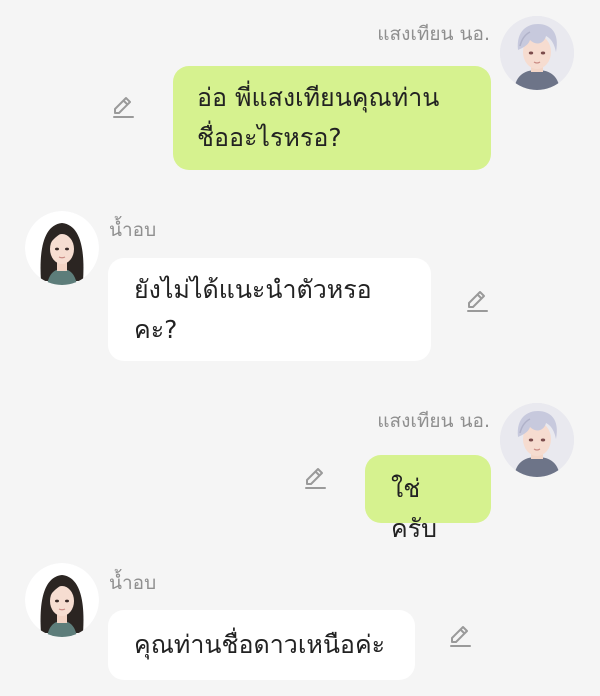  I want to click on message-bubble: คุณท่านชื่อดาวเหนือค่ะ, so click(261, 645).